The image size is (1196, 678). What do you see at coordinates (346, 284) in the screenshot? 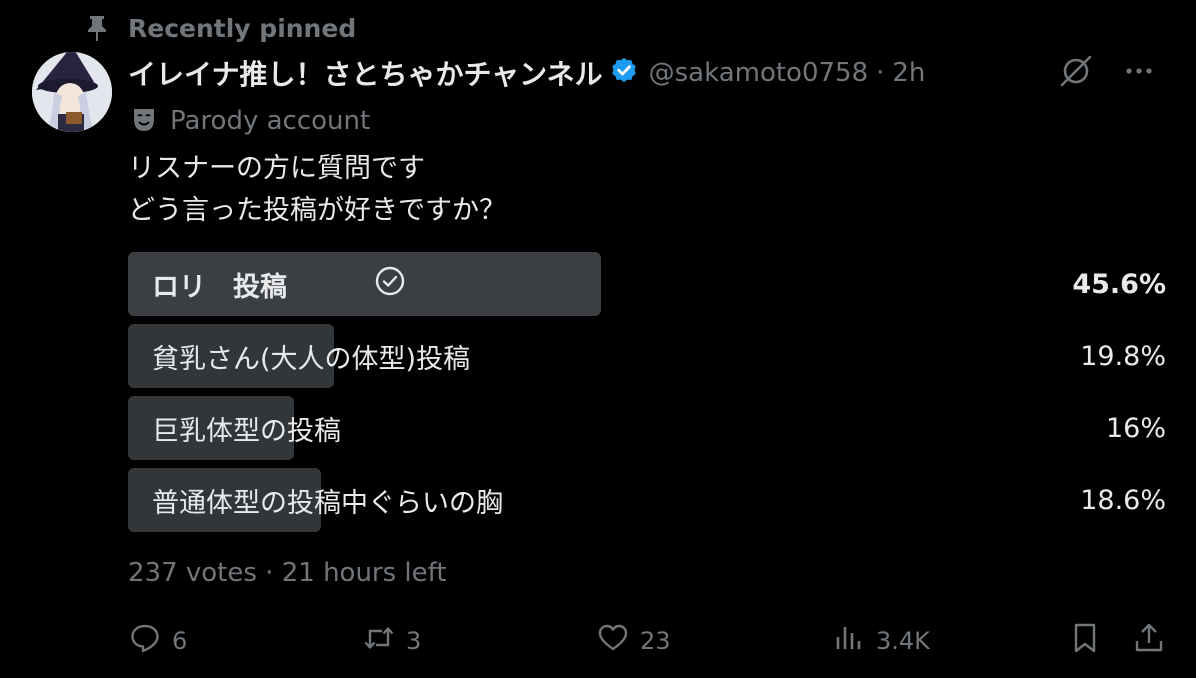
I see `check-circle-icon` at bounding box center [346, 284].